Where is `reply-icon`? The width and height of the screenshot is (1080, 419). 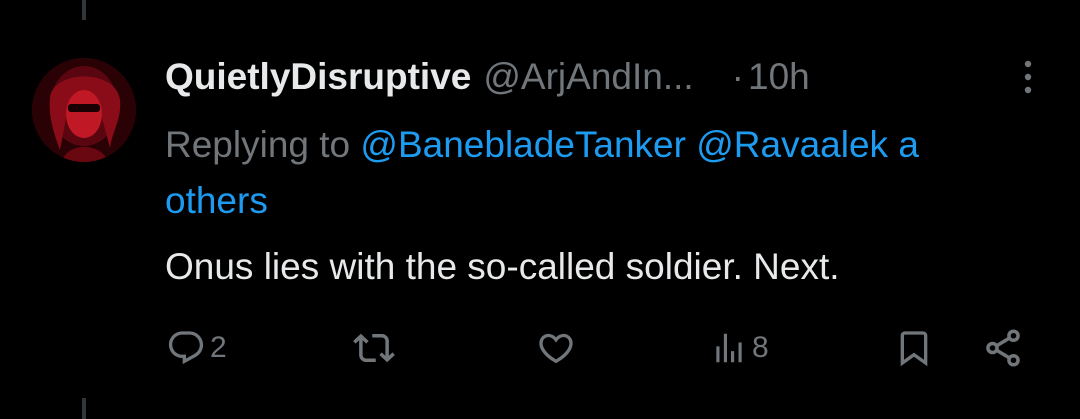
reply-icon is located at coordinates (186, 348).